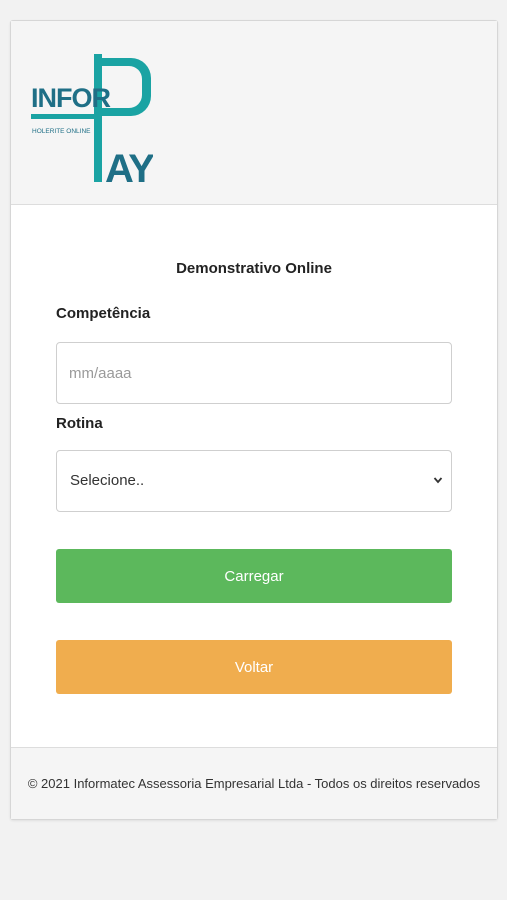 This screenshot has height=900, width=507. What do you see at coordinates (438, 480) in the screenshot?
I see `chevron-down-icon` at bounding box center [438, 480].